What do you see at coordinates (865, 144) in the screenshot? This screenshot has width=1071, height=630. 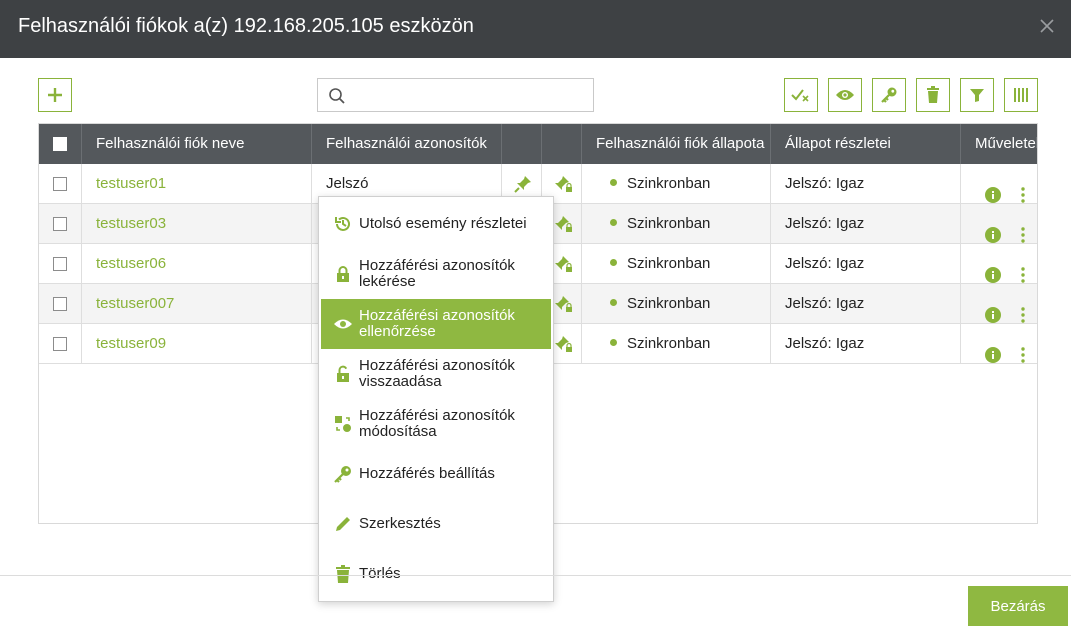 I see `header-status-details: Állapot részletei` at bounding box center [865, 144].